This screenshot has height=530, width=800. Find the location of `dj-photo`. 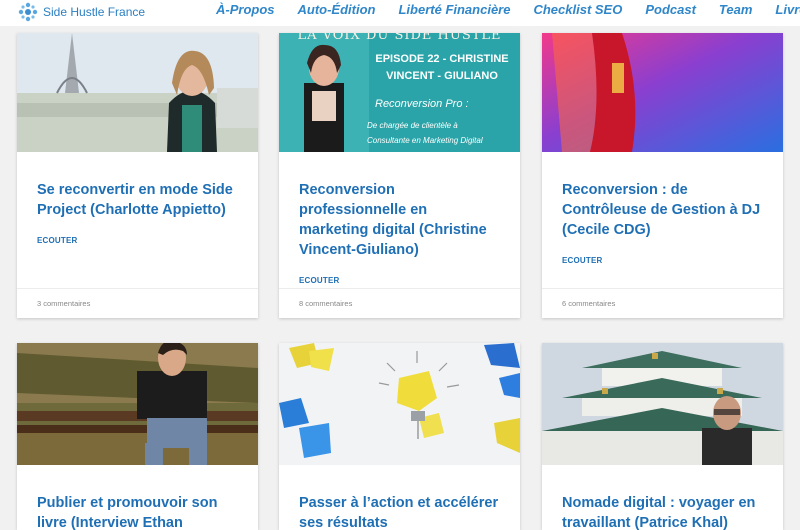

dj-photo is located at coordinates (662, 92).